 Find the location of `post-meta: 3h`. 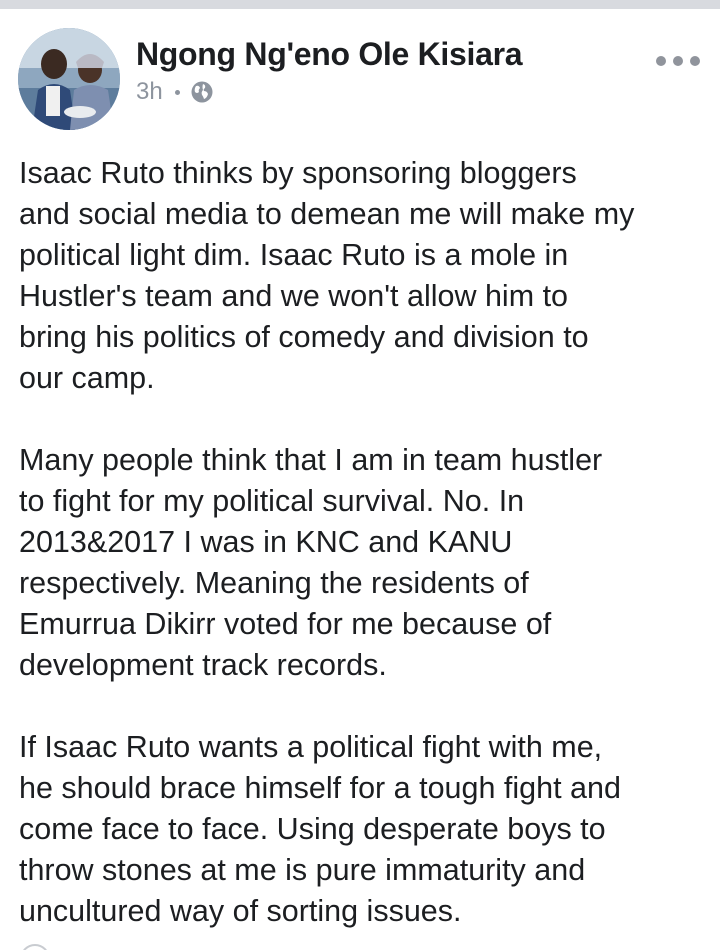

post-meta: 3h is located at coordinates (175, 92).